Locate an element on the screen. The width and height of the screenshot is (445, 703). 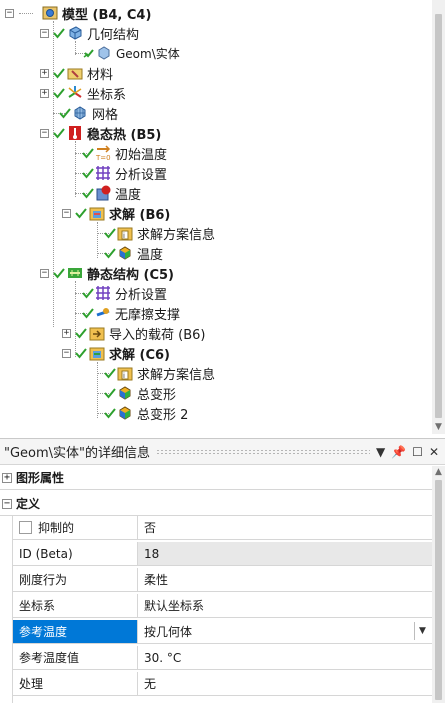
tree-item-analysis-settings: 分析设置 is located at coordinates (121, 173).